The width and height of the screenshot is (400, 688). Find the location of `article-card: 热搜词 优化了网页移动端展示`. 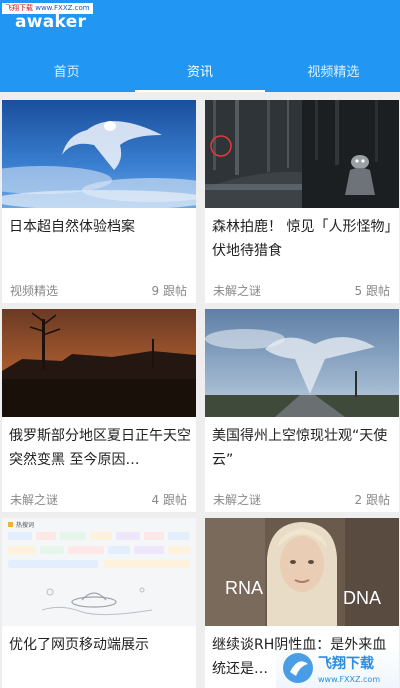

article-card: 热搜词 优化了网页移动端展示 is located at coordinates (99, 603).